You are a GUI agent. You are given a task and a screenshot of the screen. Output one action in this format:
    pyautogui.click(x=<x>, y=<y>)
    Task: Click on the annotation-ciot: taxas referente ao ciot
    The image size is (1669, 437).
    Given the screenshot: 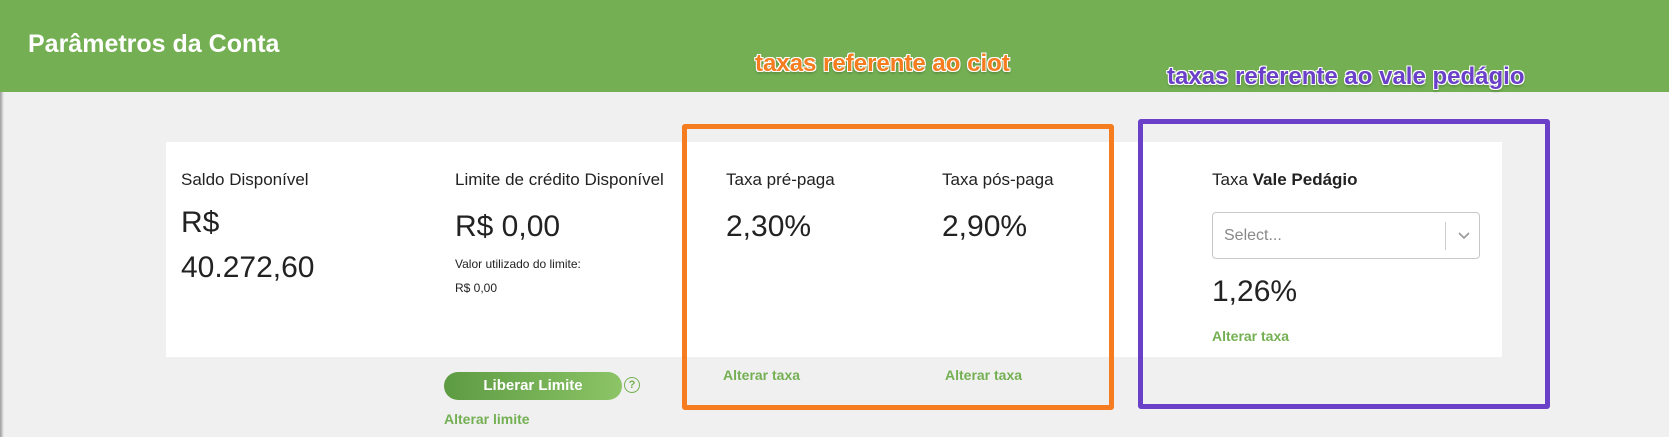 What is the action you would take?
    pyautogui.click(x=882, y=63)
    